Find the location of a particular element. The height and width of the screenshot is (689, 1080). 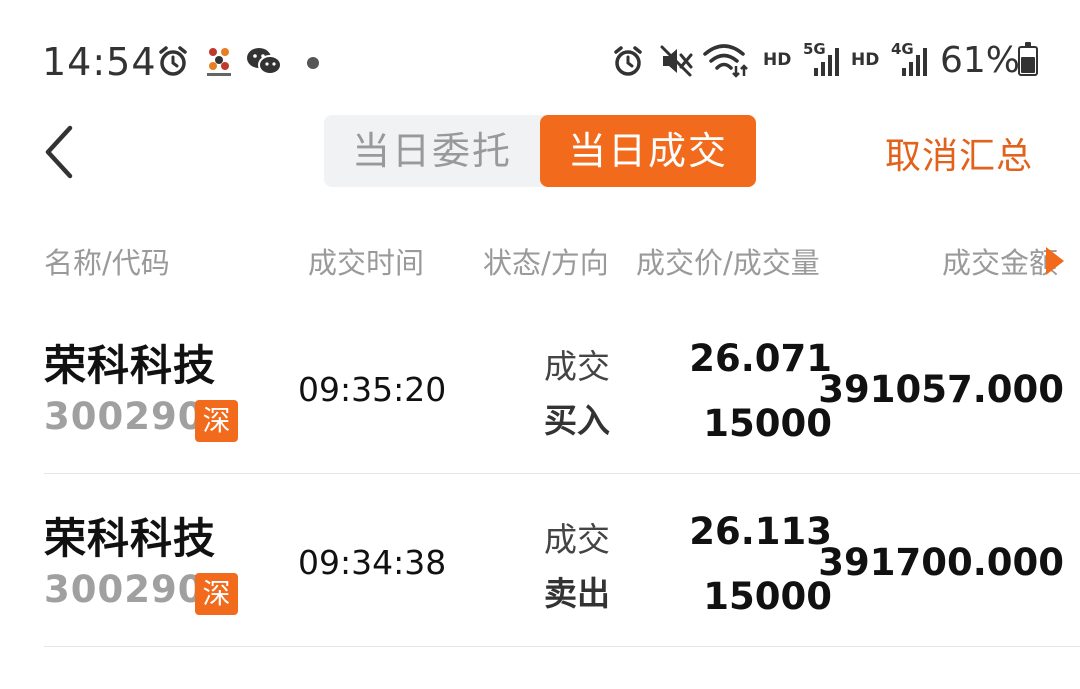

battery-percent: 61% is located at coordinates (980, 60).